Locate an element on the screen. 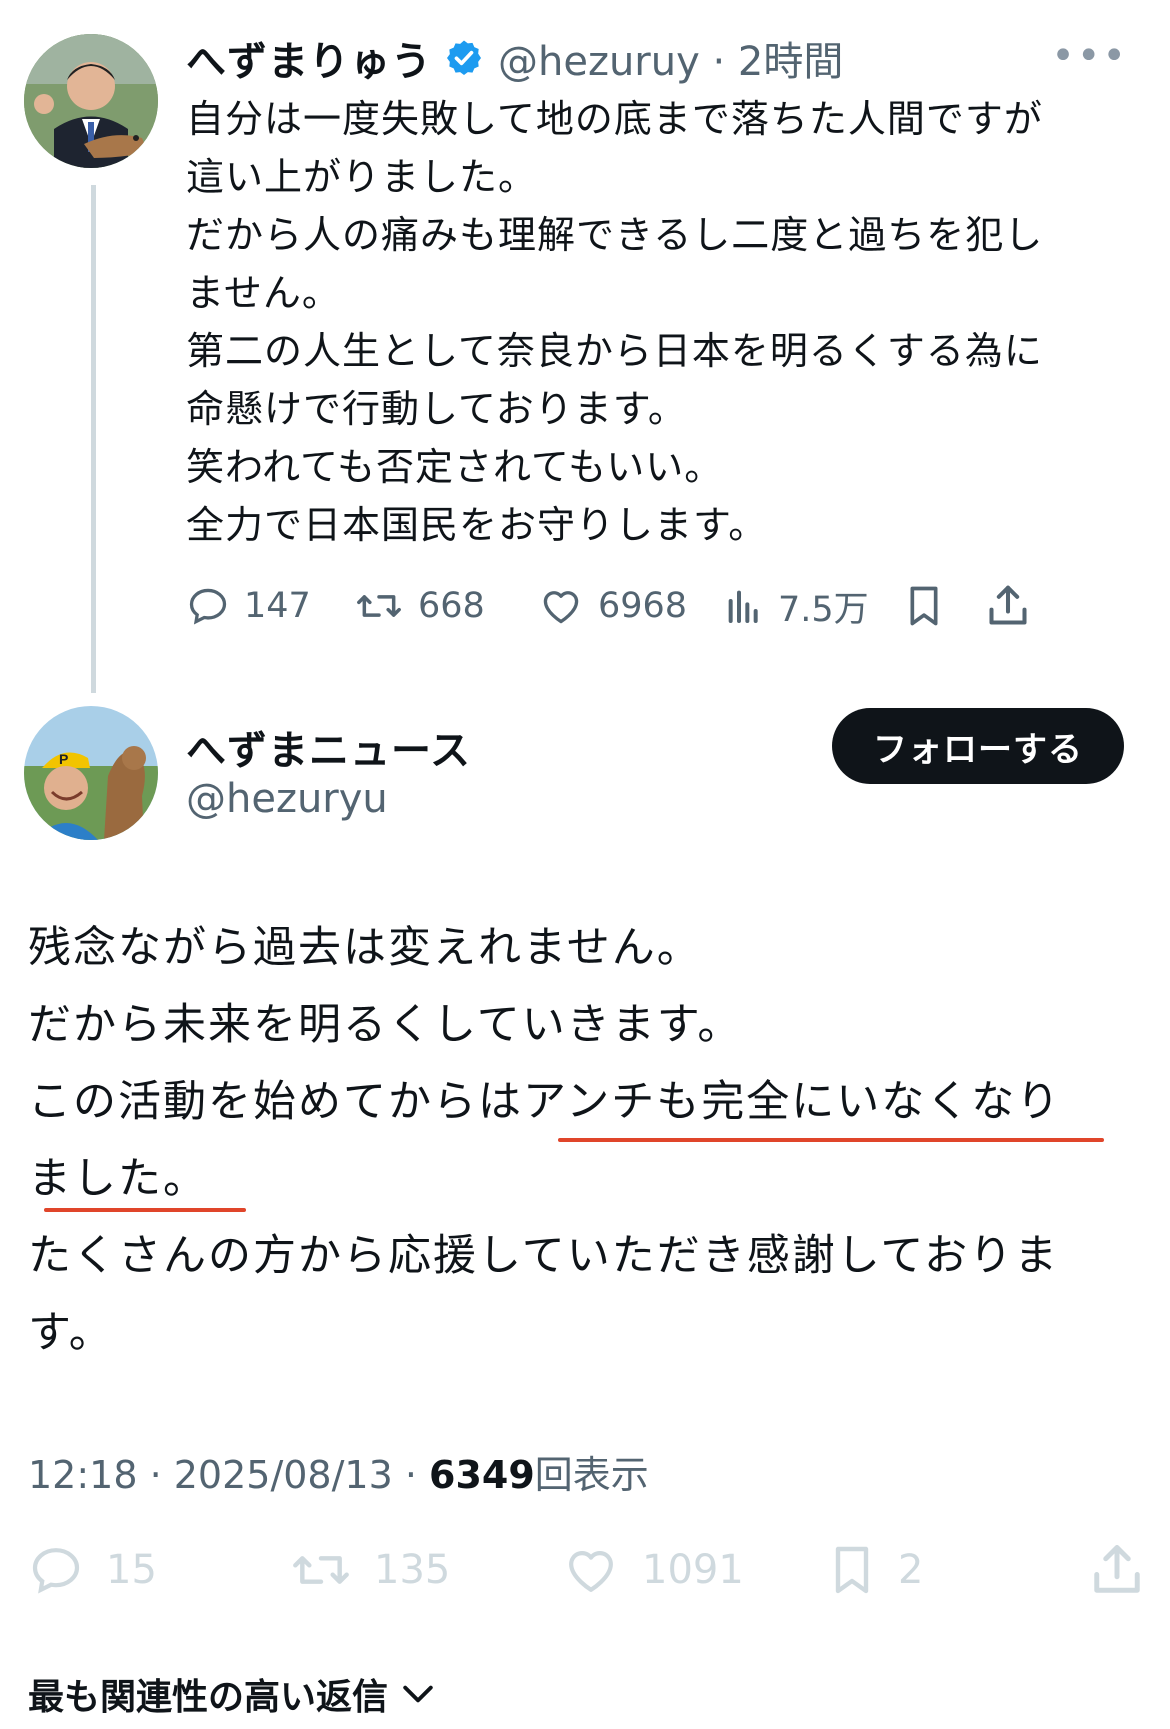  post2-display-name: へずまニュース is located at coordinates (328, 747).